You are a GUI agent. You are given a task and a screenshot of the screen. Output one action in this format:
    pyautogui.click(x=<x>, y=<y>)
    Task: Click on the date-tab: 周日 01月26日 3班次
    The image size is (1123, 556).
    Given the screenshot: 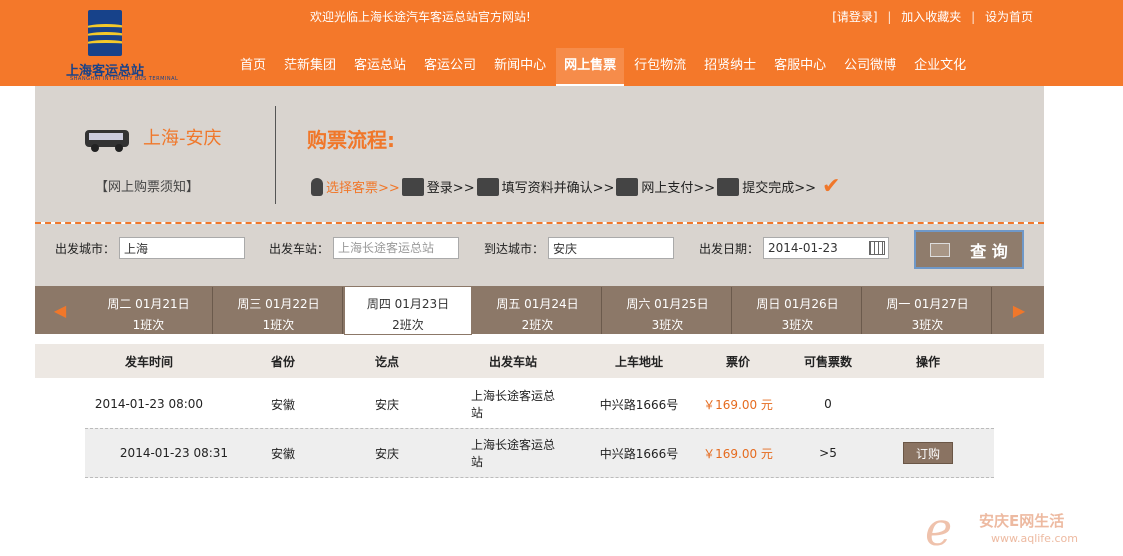 What is the action you would take?
    pyautogui.click(x=798, y=310)
    